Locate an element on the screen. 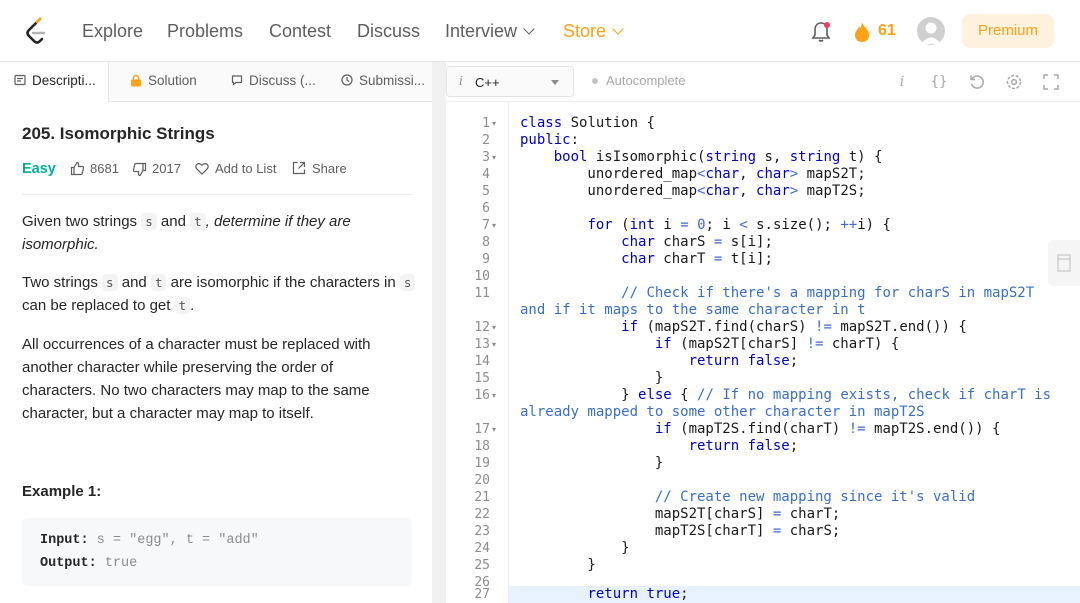  nav-interview-label: Interview is located at coordinates (481, 31).